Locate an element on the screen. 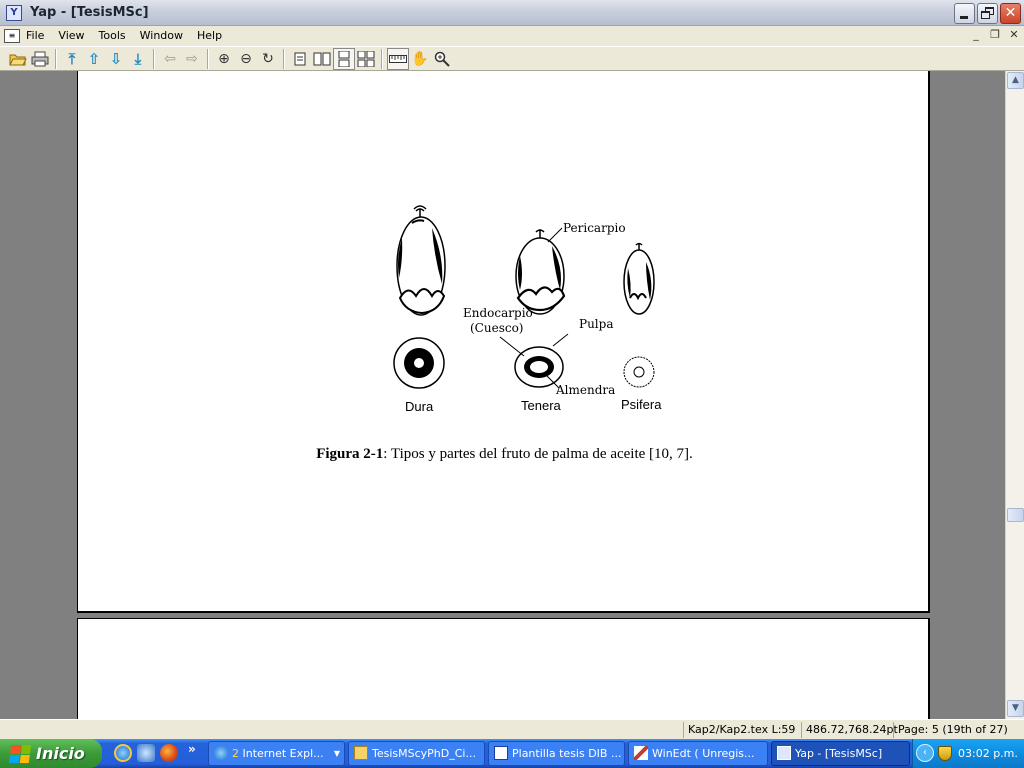 The width and height of the screenshot is (1024, 768). yap-app-icon is located at coordinates (784, 753).